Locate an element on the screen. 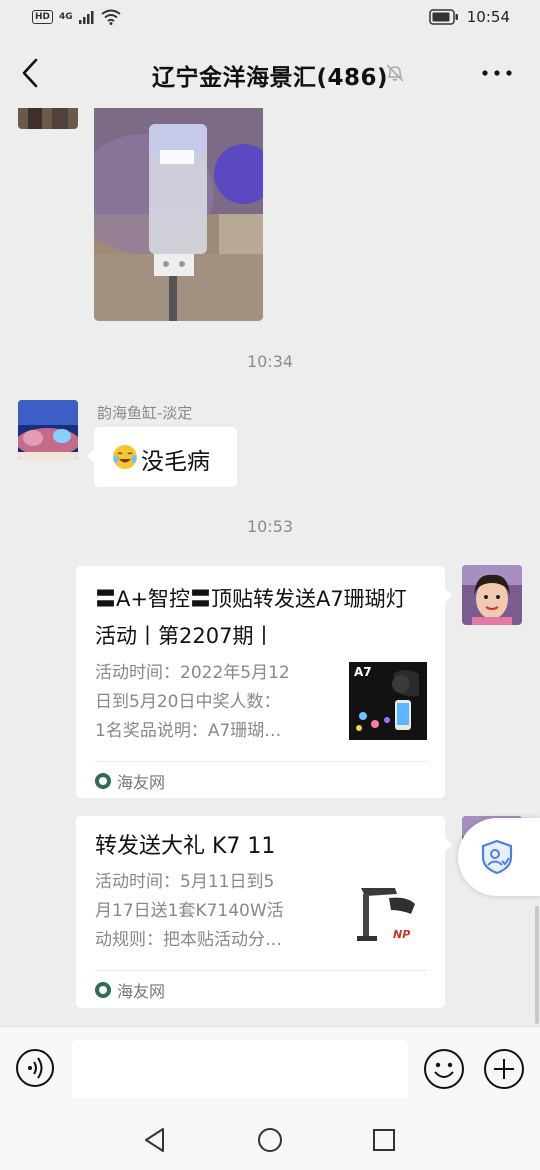  emoji-icon is located at coordinates (444, 1069).